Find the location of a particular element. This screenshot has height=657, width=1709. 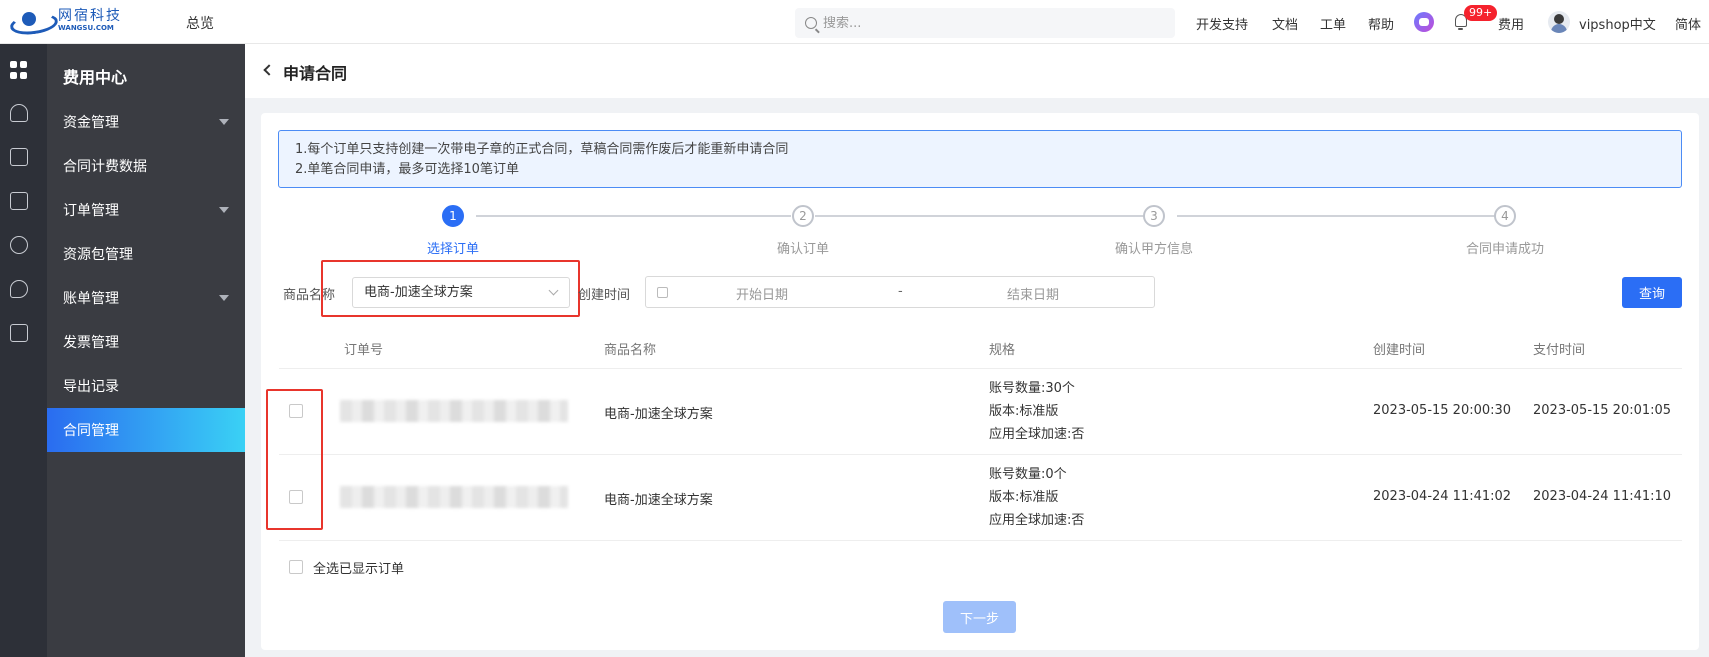

back-icon is located at coordinates (269, 70).